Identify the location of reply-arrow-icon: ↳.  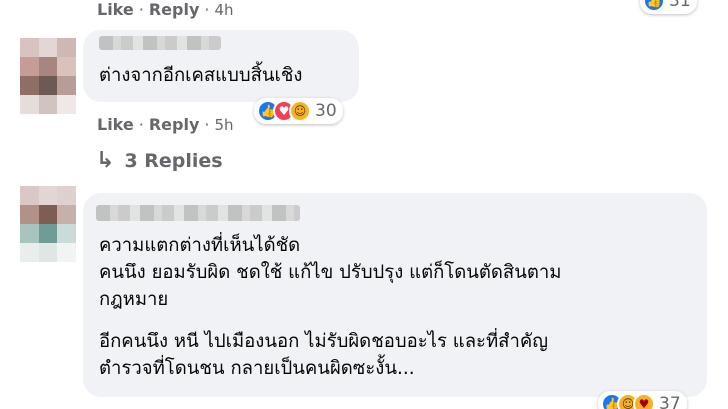
(105, 160).